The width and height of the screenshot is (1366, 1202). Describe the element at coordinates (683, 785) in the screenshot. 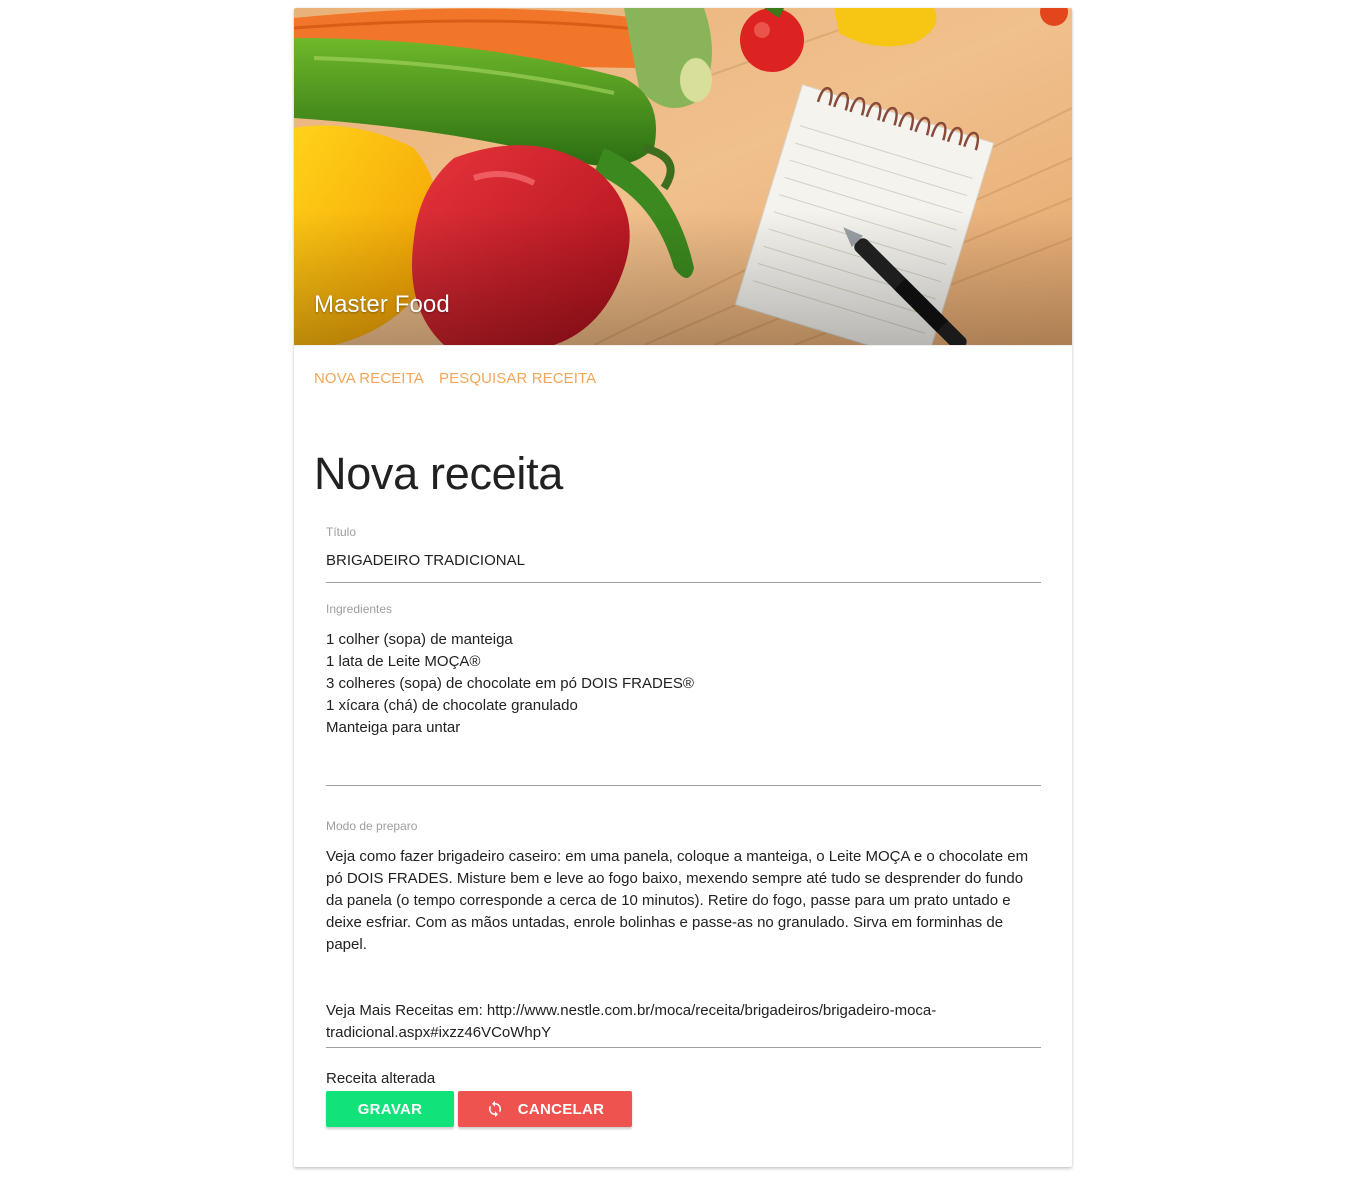

I see `ingredients-field-underline` at that location.